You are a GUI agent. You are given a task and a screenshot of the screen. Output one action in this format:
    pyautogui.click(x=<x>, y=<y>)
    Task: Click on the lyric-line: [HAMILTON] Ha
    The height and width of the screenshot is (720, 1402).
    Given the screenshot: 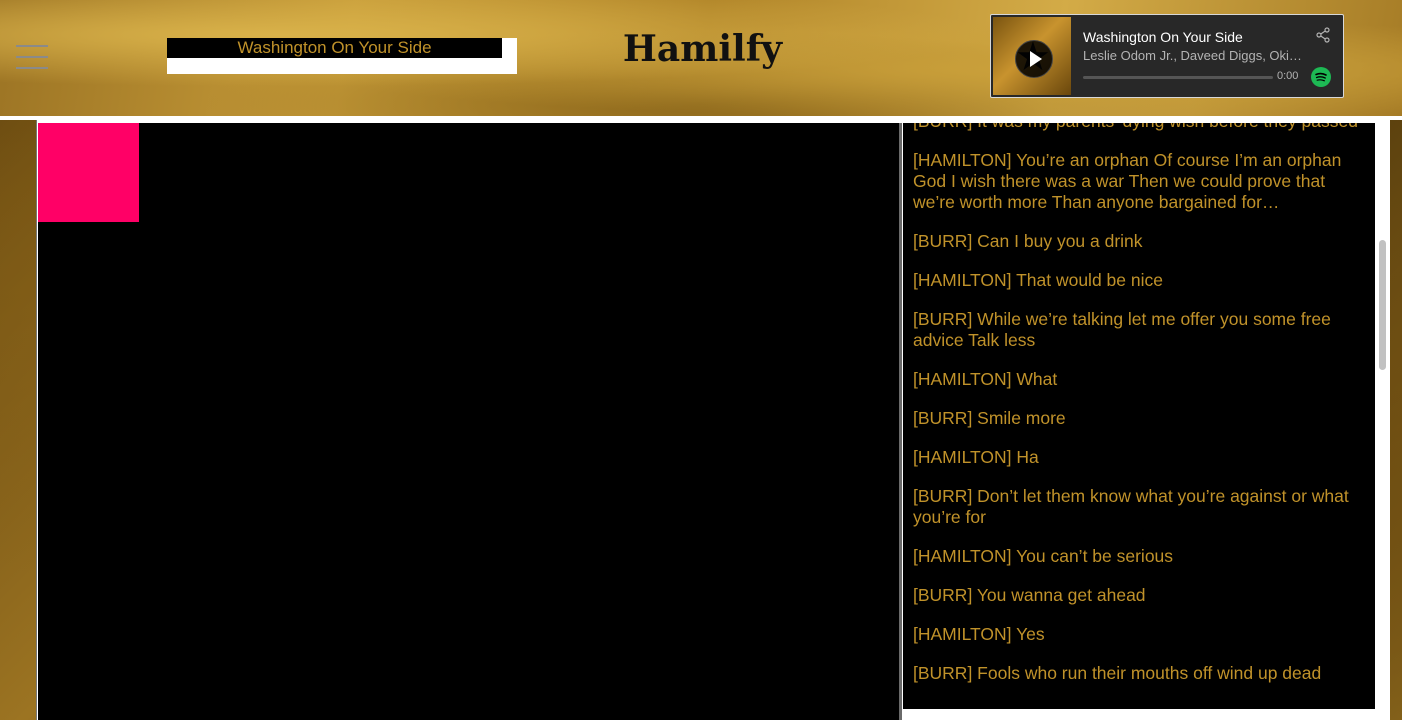 What is the action you would take?
    pyautogui.click(x=976, y=457)
    